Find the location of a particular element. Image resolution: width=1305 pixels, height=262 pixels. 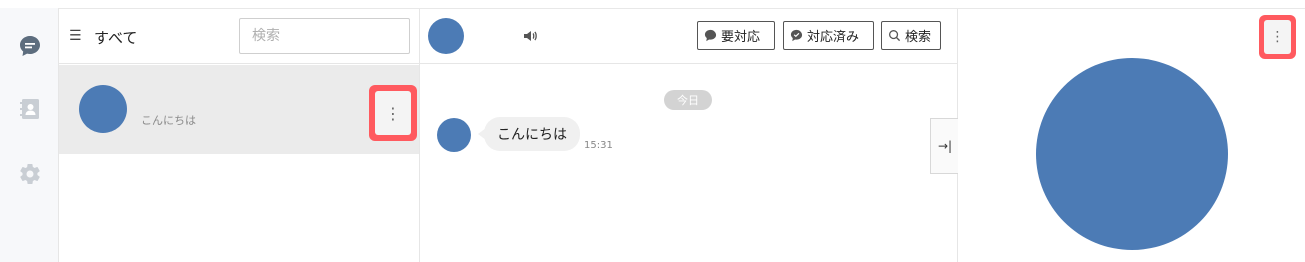

needs-action-label: 要対応 is located at coordinates (741, 37).